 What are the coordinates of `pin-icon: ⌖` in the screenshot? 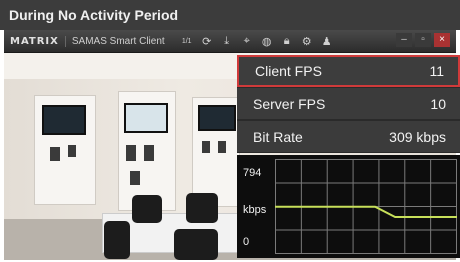 It's located at (247, 41).